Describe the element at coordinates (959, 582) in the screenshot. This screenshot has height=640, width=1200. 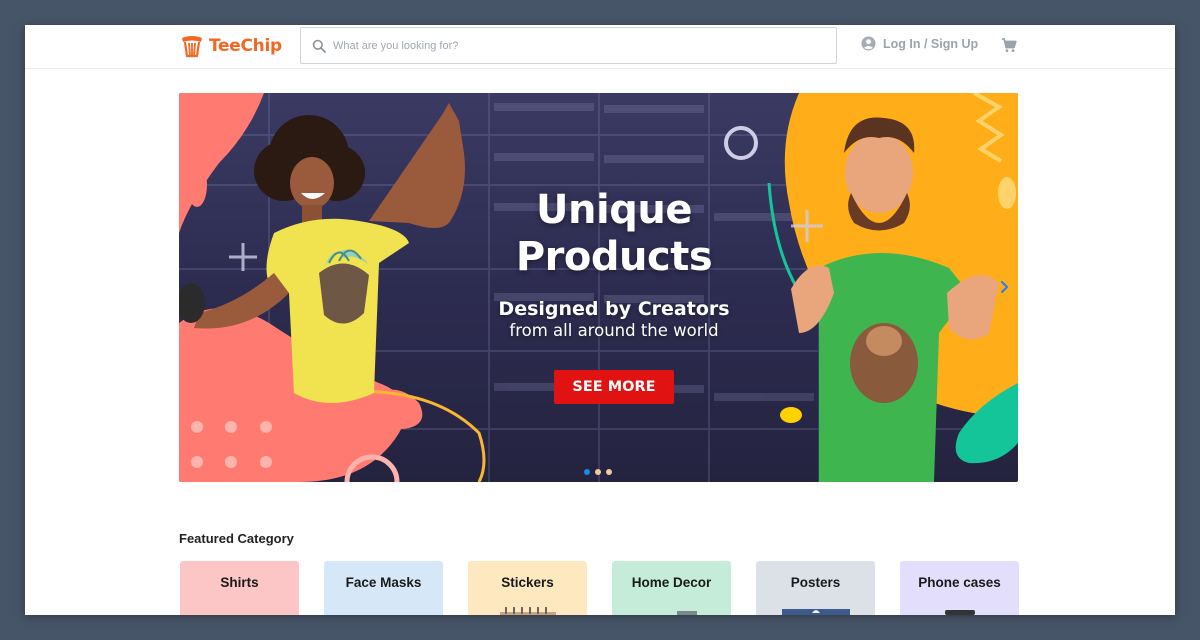
I see `category-label: Phone cases` at that location.